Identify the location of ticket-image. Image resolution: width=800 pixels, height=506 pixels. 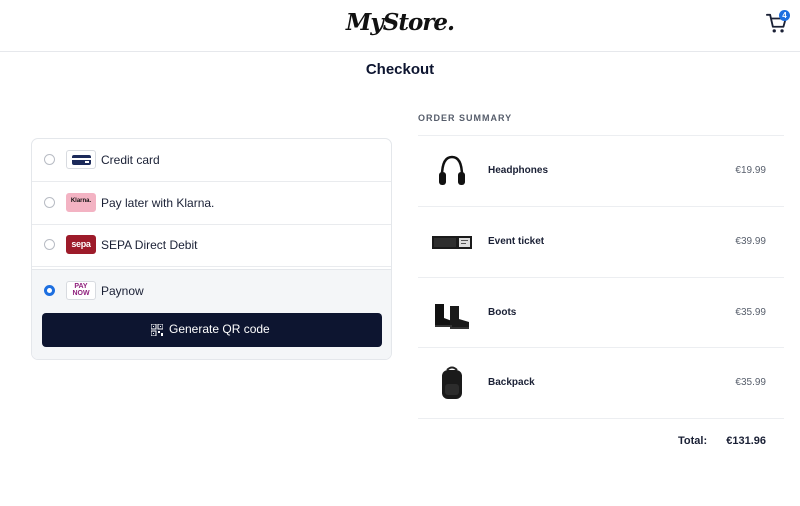
(452, 242).